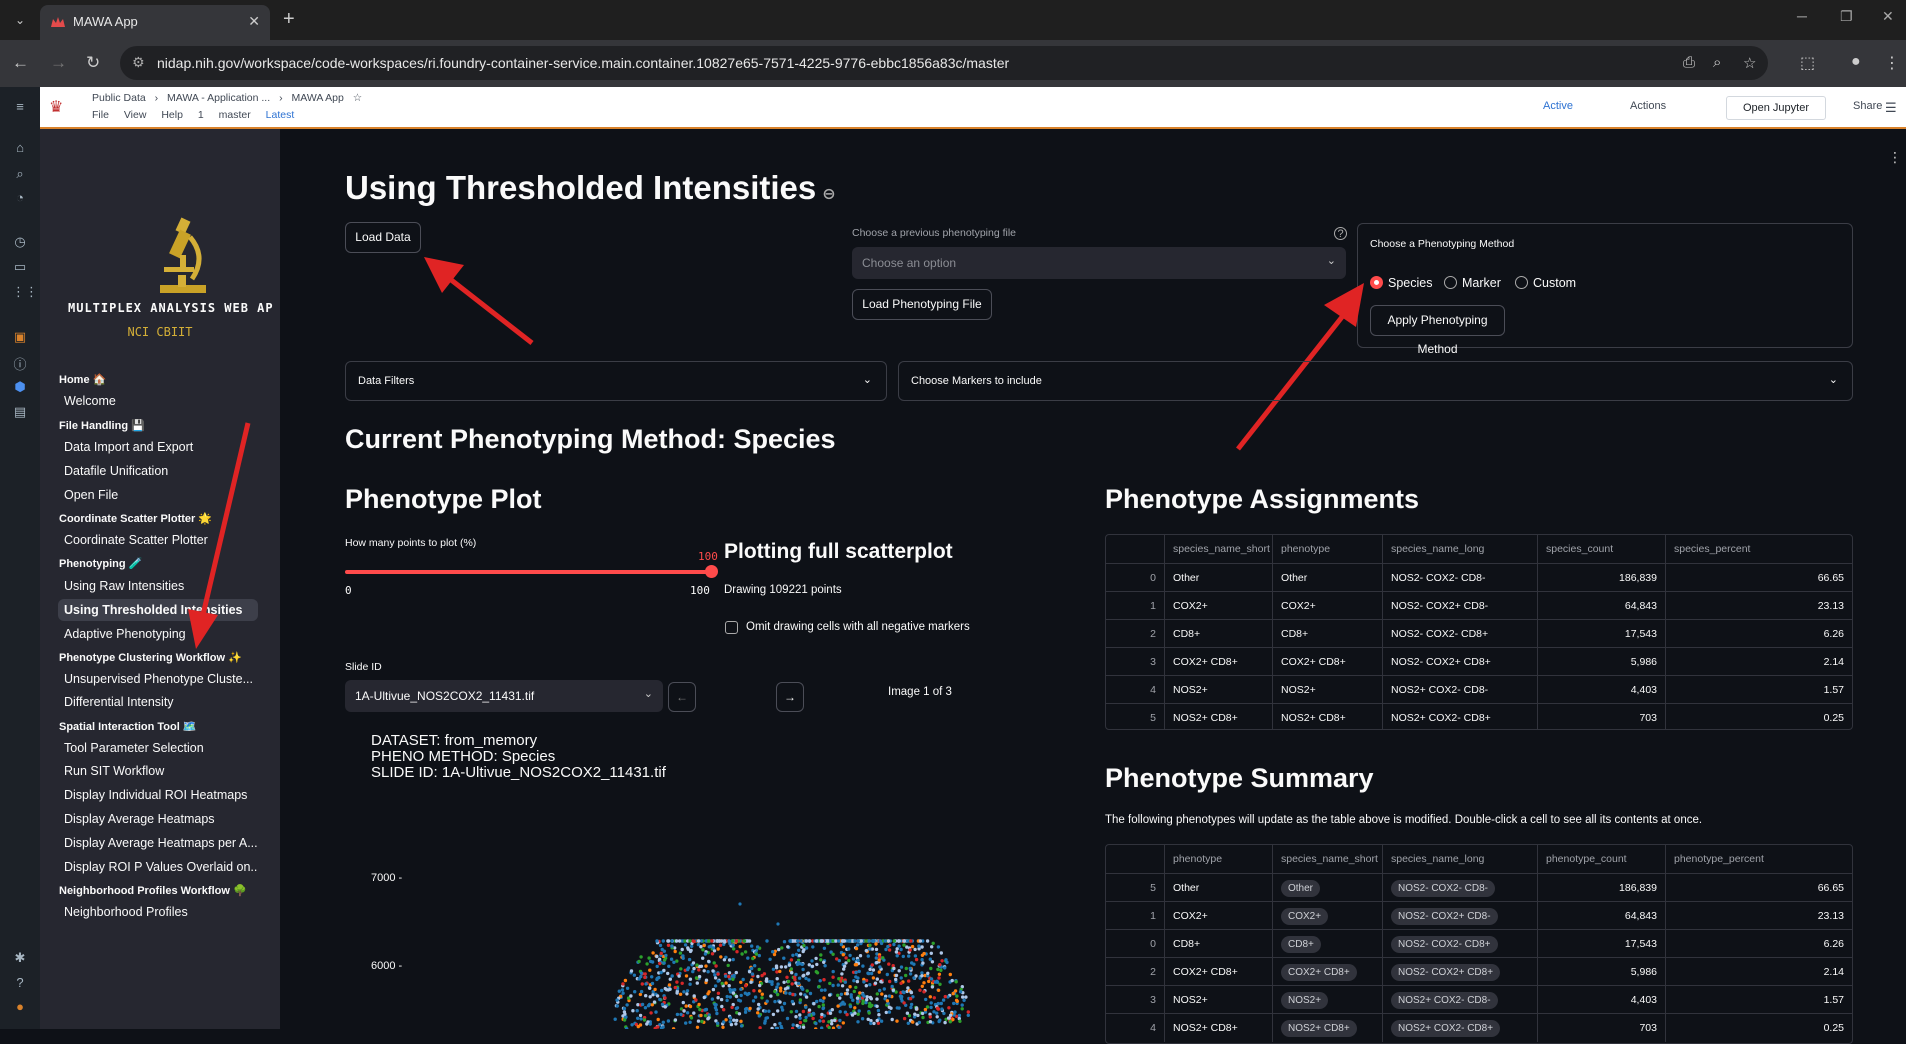  Describe the element at coordinates (383, 237) in the screenshot. I see `load-data-button: Load Data` at that location.